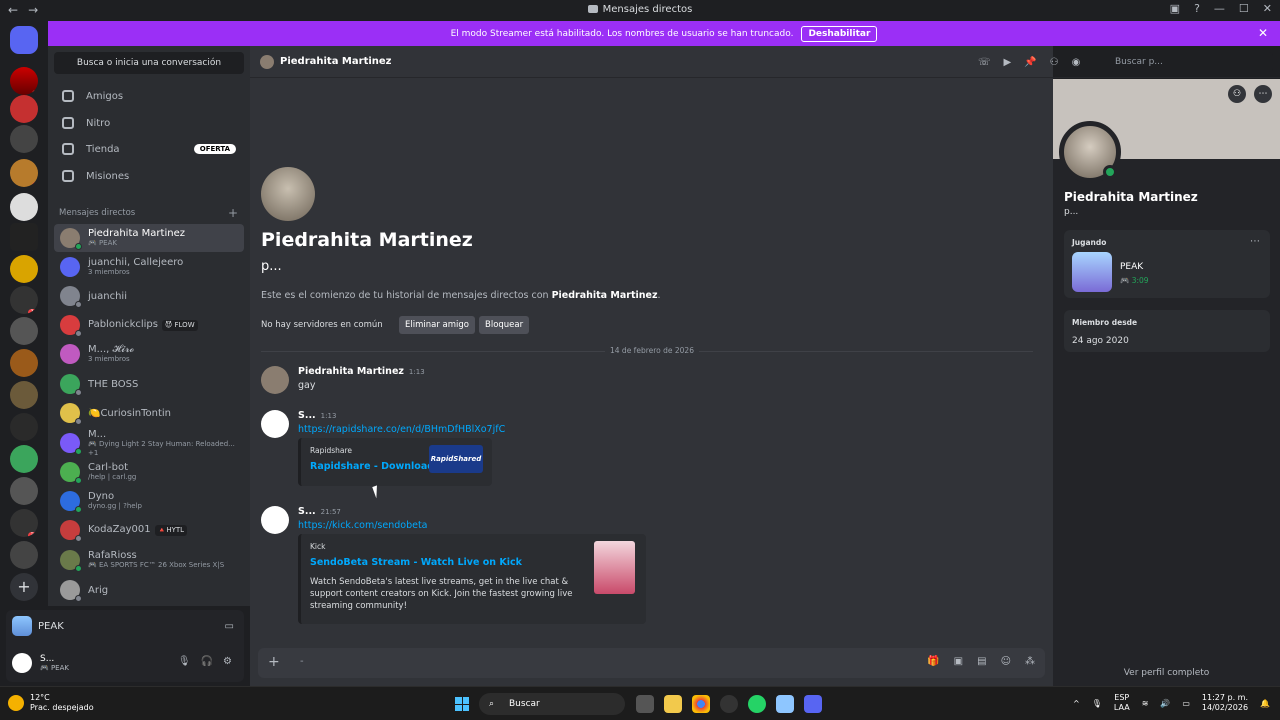 The height and width of the screenshot is (720, 1280). I want to click on block-button: Bloquear, so click(504, 325).